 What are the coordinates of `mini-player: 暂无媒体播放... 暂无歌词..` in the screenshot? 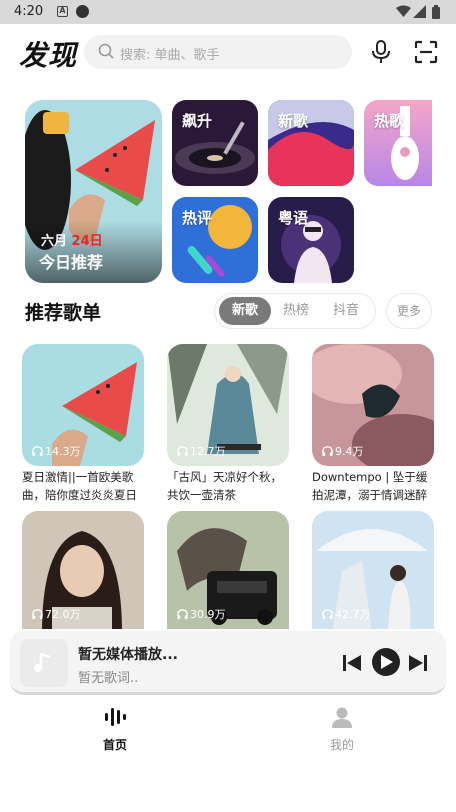 It's located at (228, 663).